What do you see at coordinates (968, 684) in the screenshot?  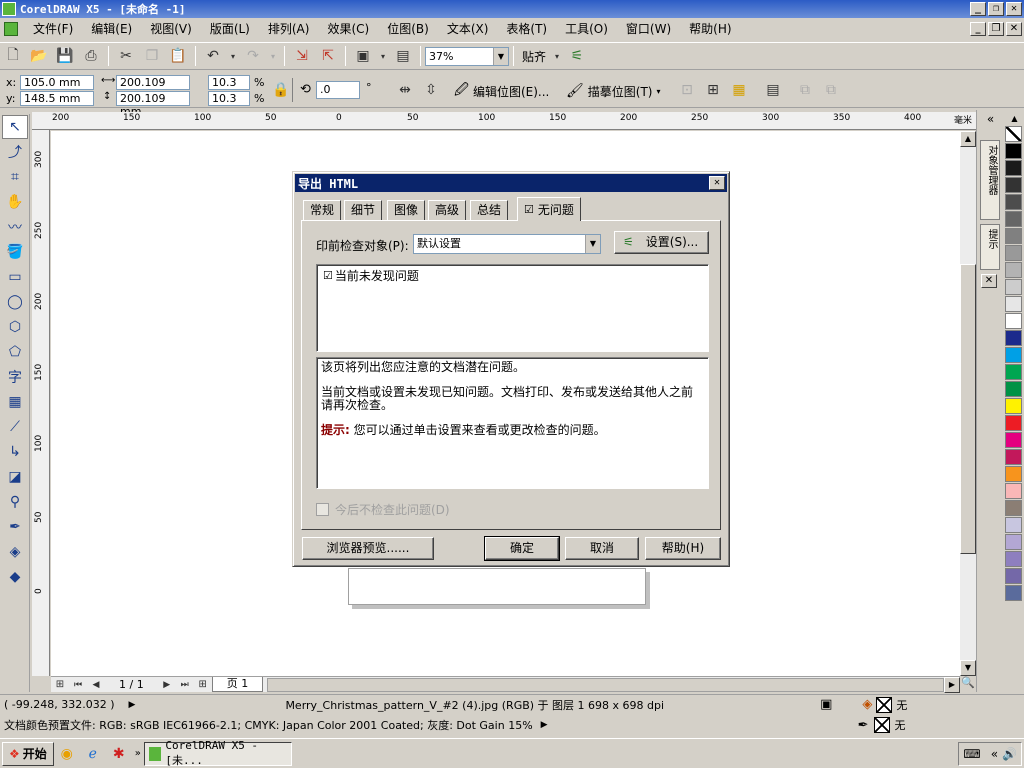 I see `zoom-navigator-icon: 🔍` at bounding box center [968, 684].